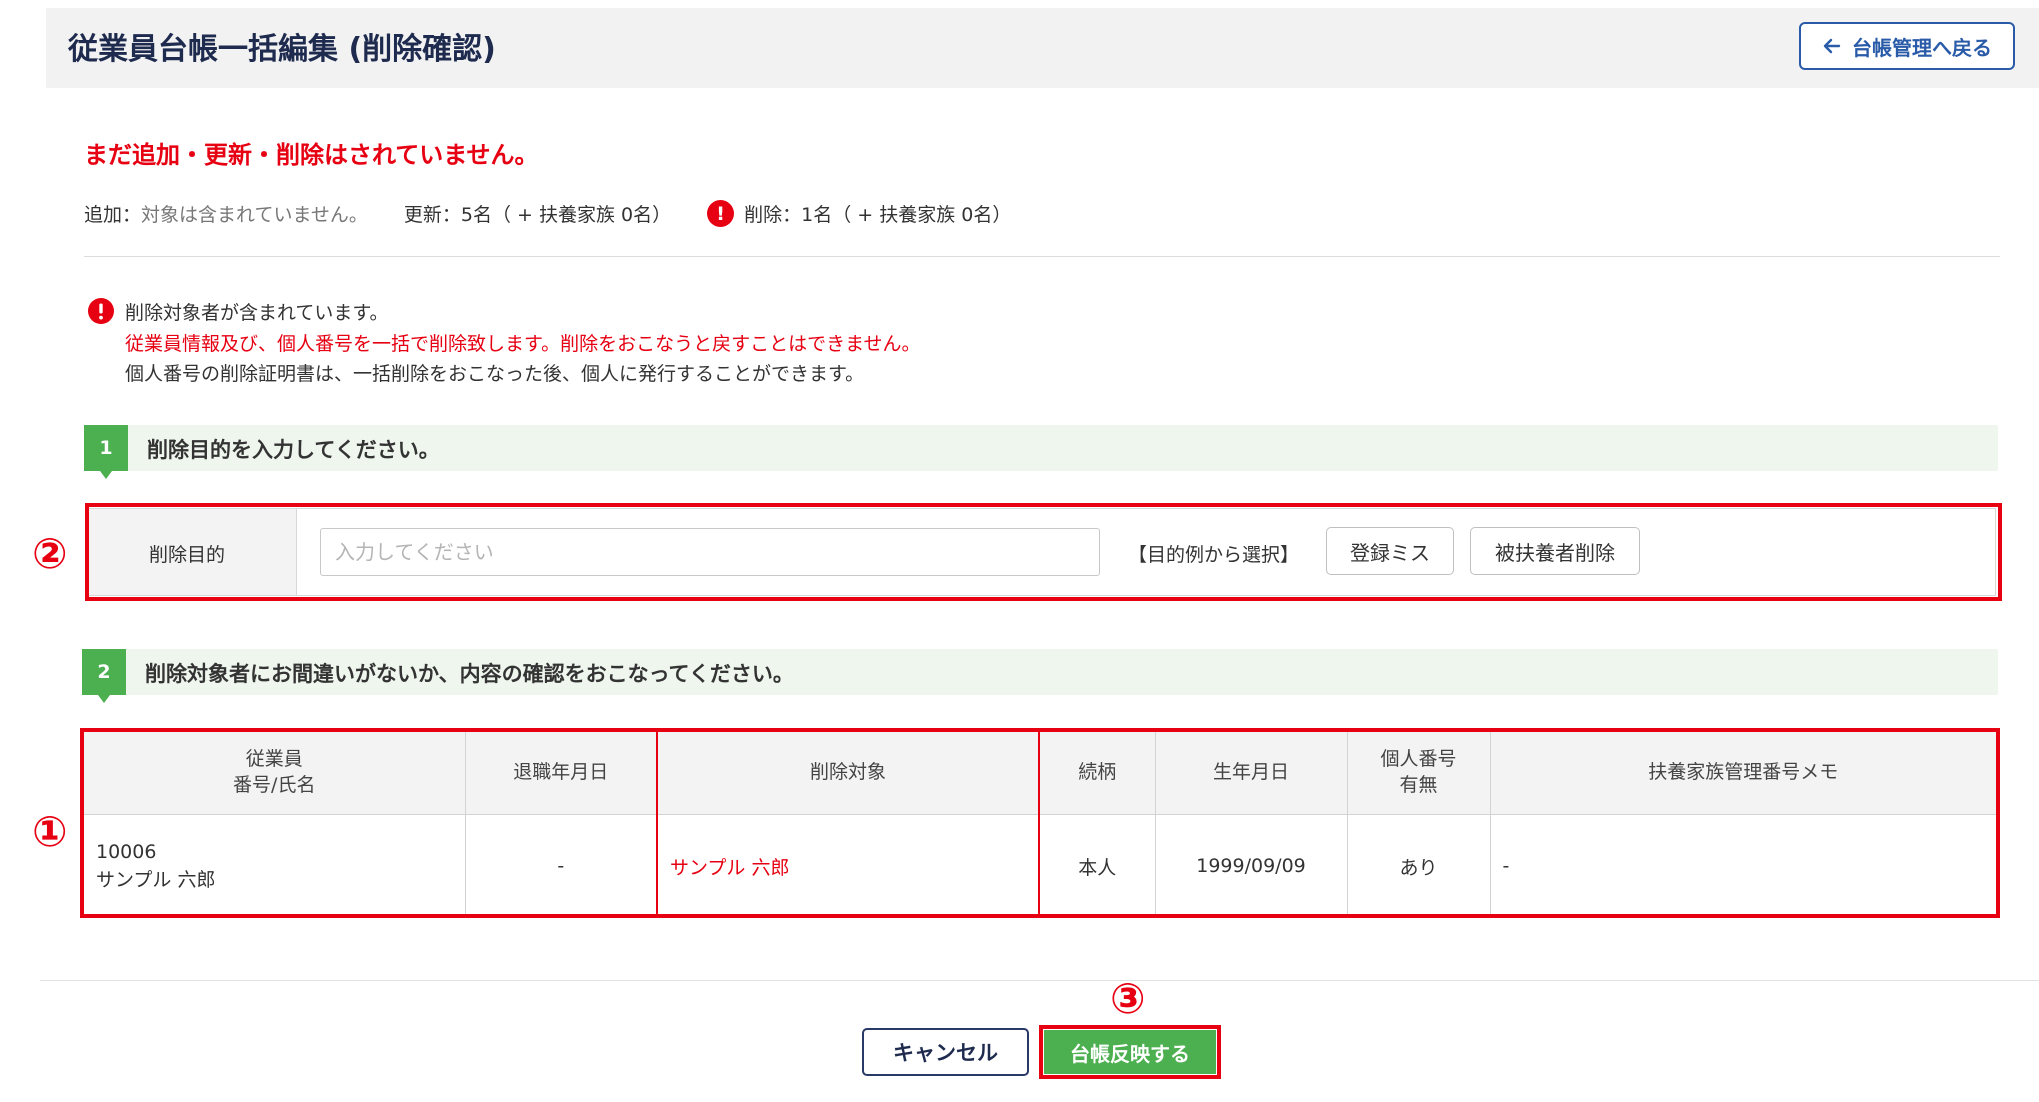 The image size is (2039, 1102). Describe the element at coordinates (1042, 256) in the screenshot. I see `divider` at that location.